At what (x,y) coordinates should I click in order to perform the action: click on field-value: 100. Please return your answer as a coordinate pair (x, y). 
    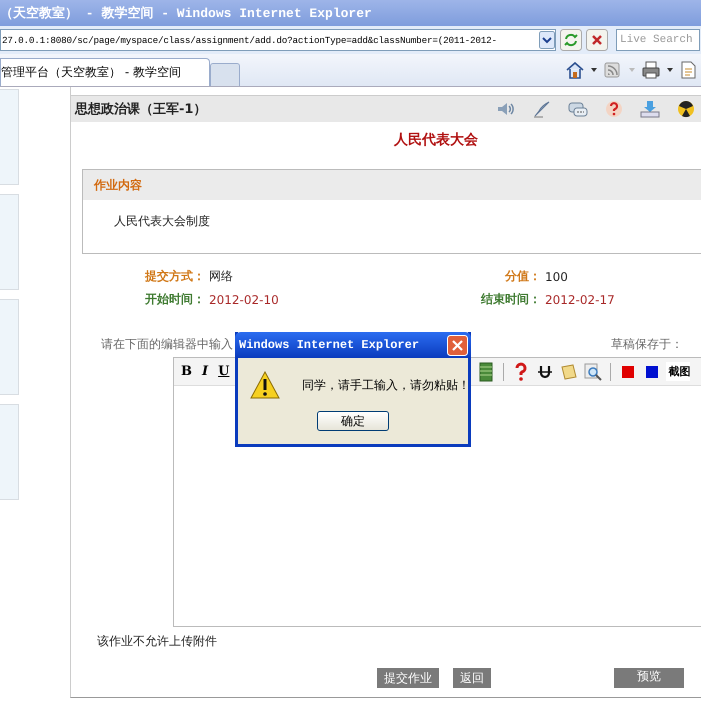
    Looking at the image, I should click on (556, 277).